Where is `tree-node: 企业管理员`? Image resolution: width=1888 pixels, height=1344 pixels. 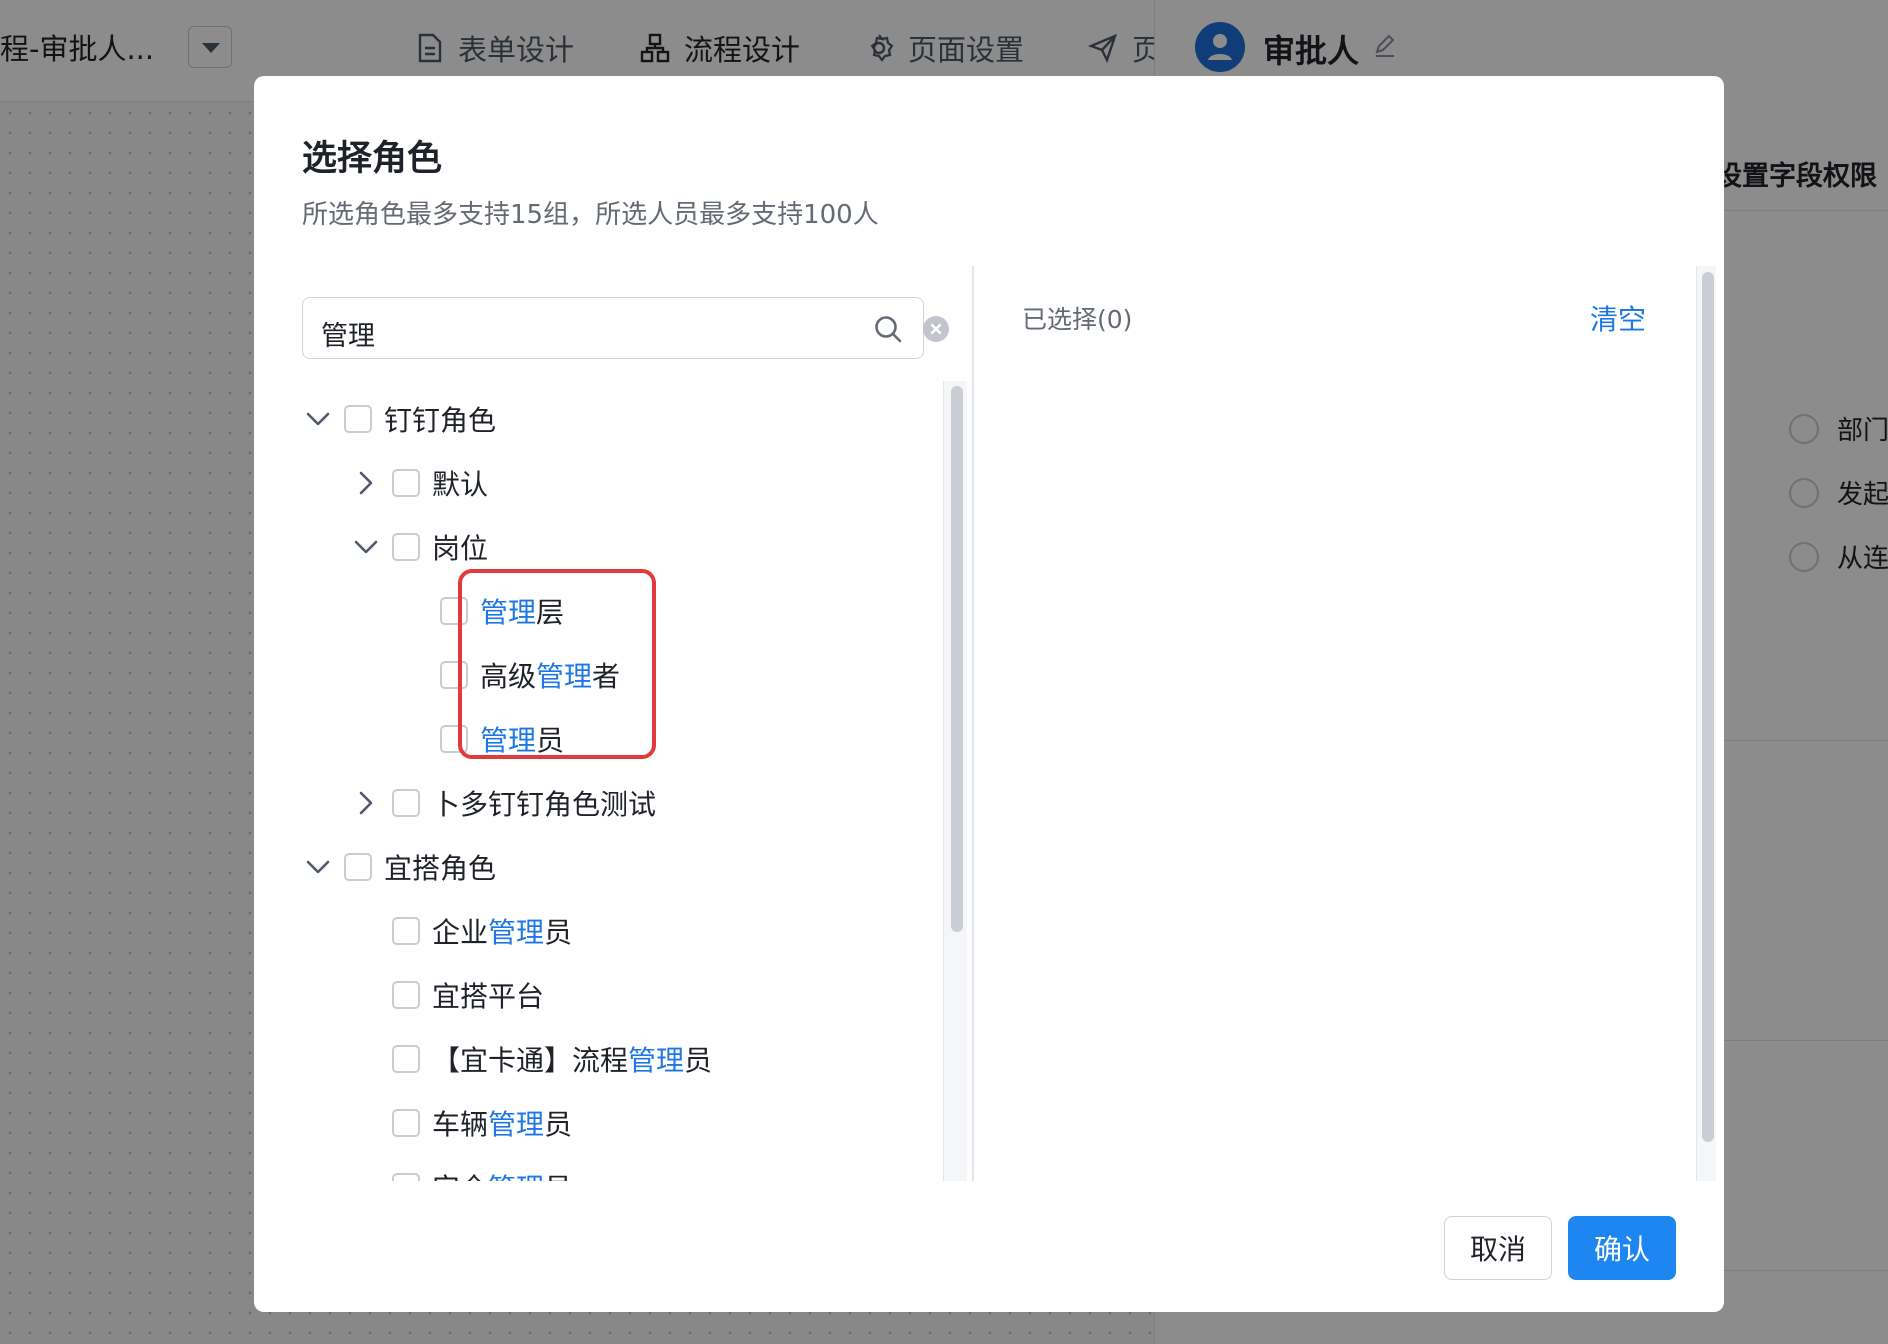 tree-node: 企业管理员 is located at coordinates (461, 931).